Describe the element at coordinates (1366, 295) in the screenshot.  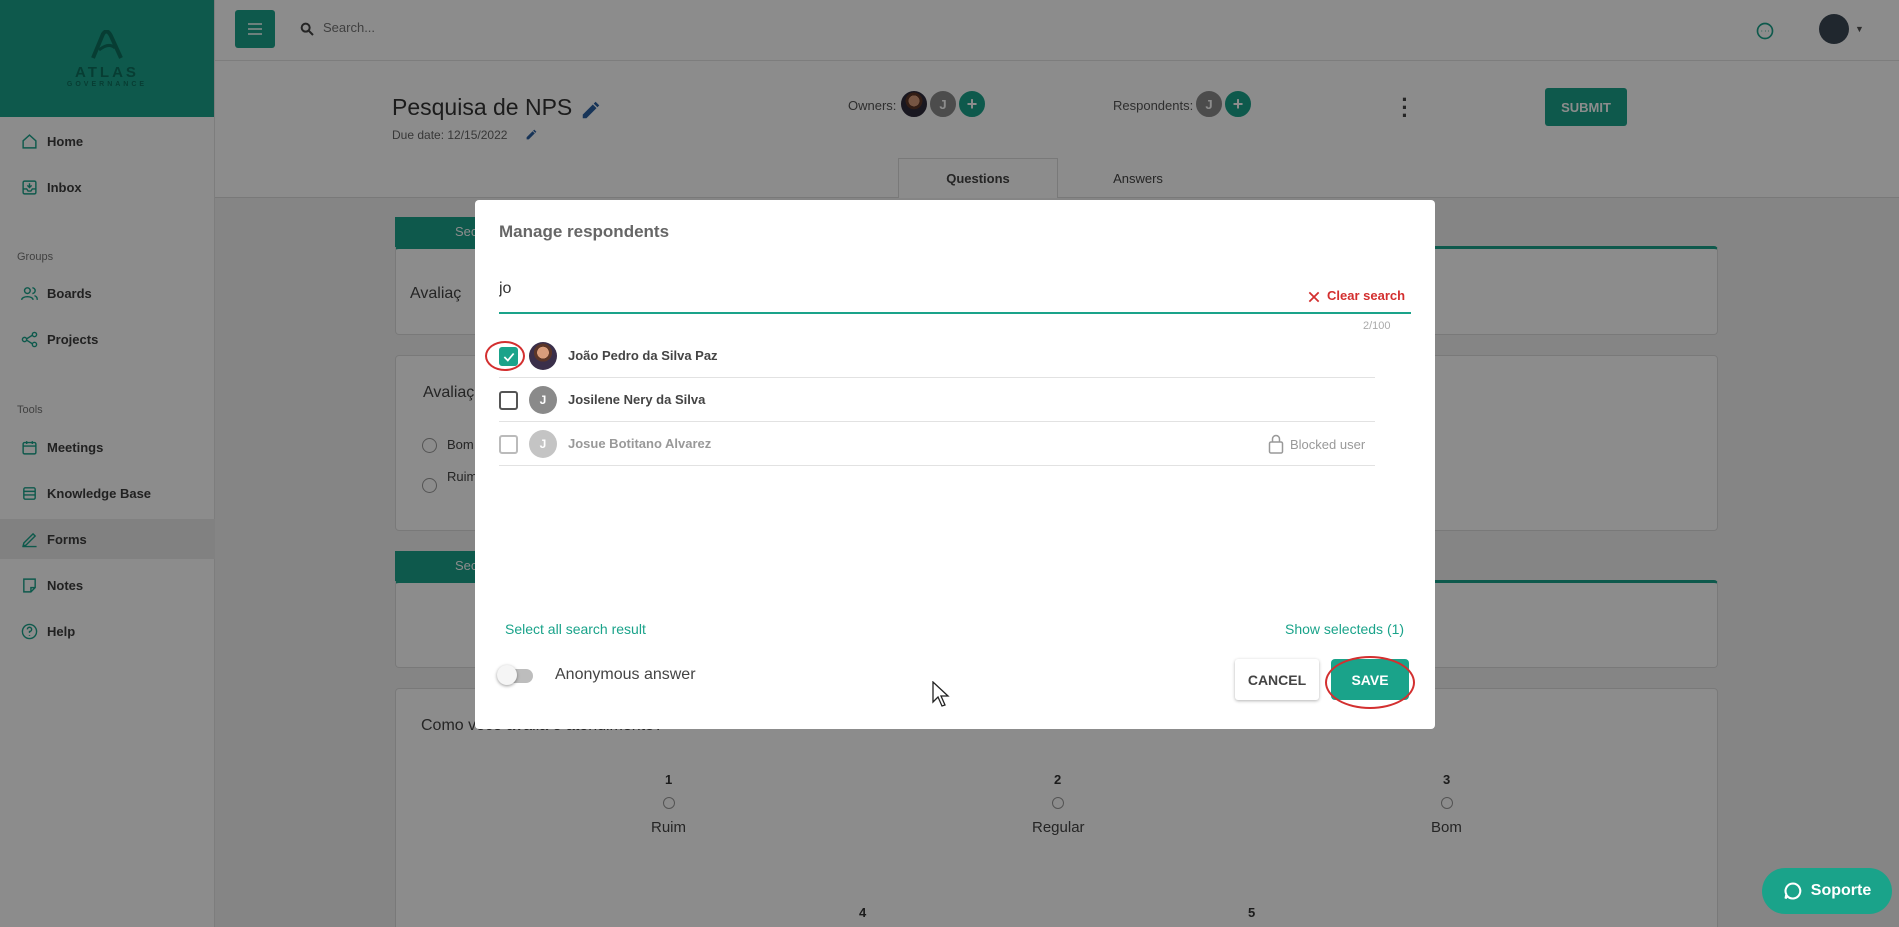
I see `clear-search-button: Clear search` at that location.